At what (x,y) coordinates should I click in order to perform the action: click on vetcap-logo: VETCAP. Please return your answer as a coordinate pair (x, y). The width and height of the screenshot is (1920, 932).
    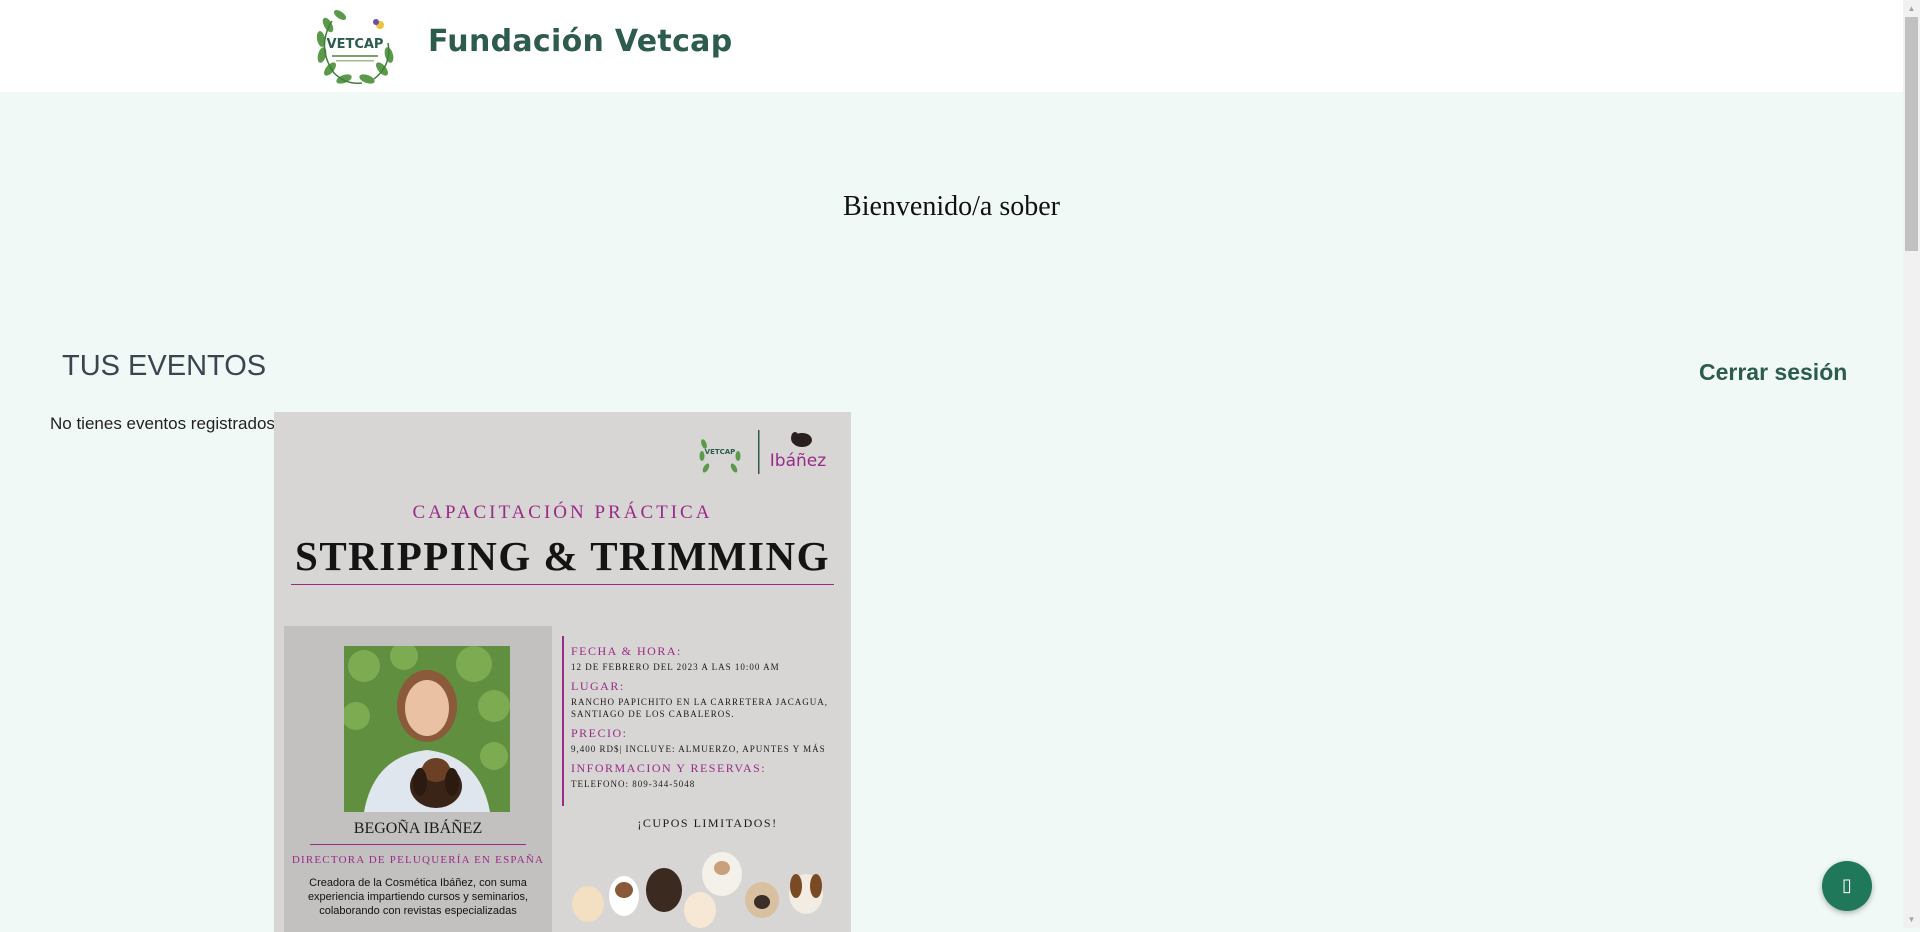
    Looking at the image, I should click on (355, 46).